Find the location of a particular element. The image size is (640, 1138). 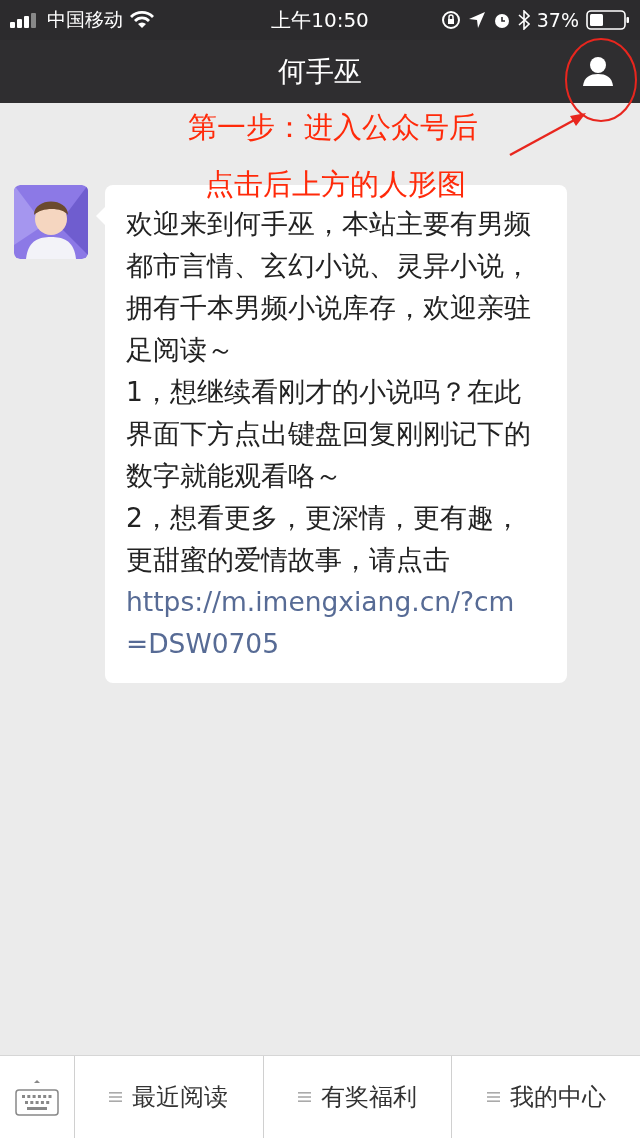

annotation-text: 点击后上方的人形图 is located at coordinates (335, 184).